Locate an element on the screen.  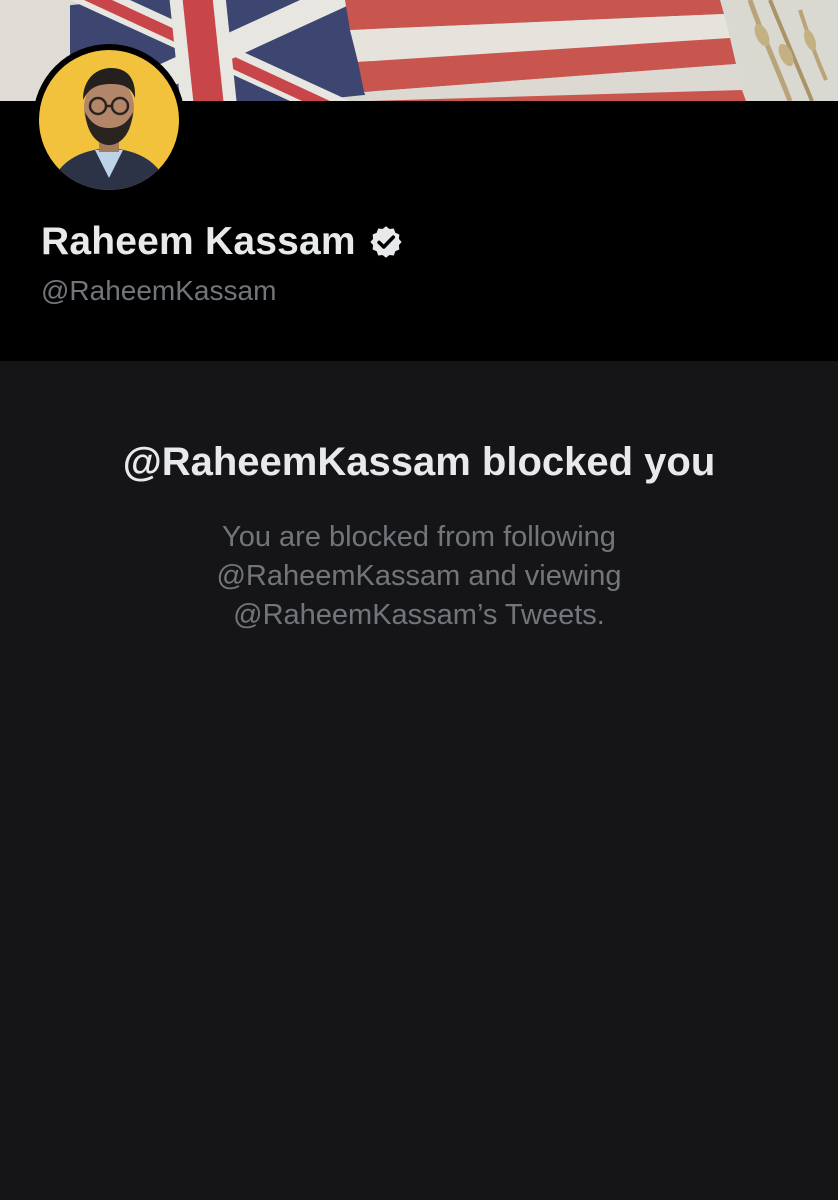
avatar is located at coordinates (109, 120).